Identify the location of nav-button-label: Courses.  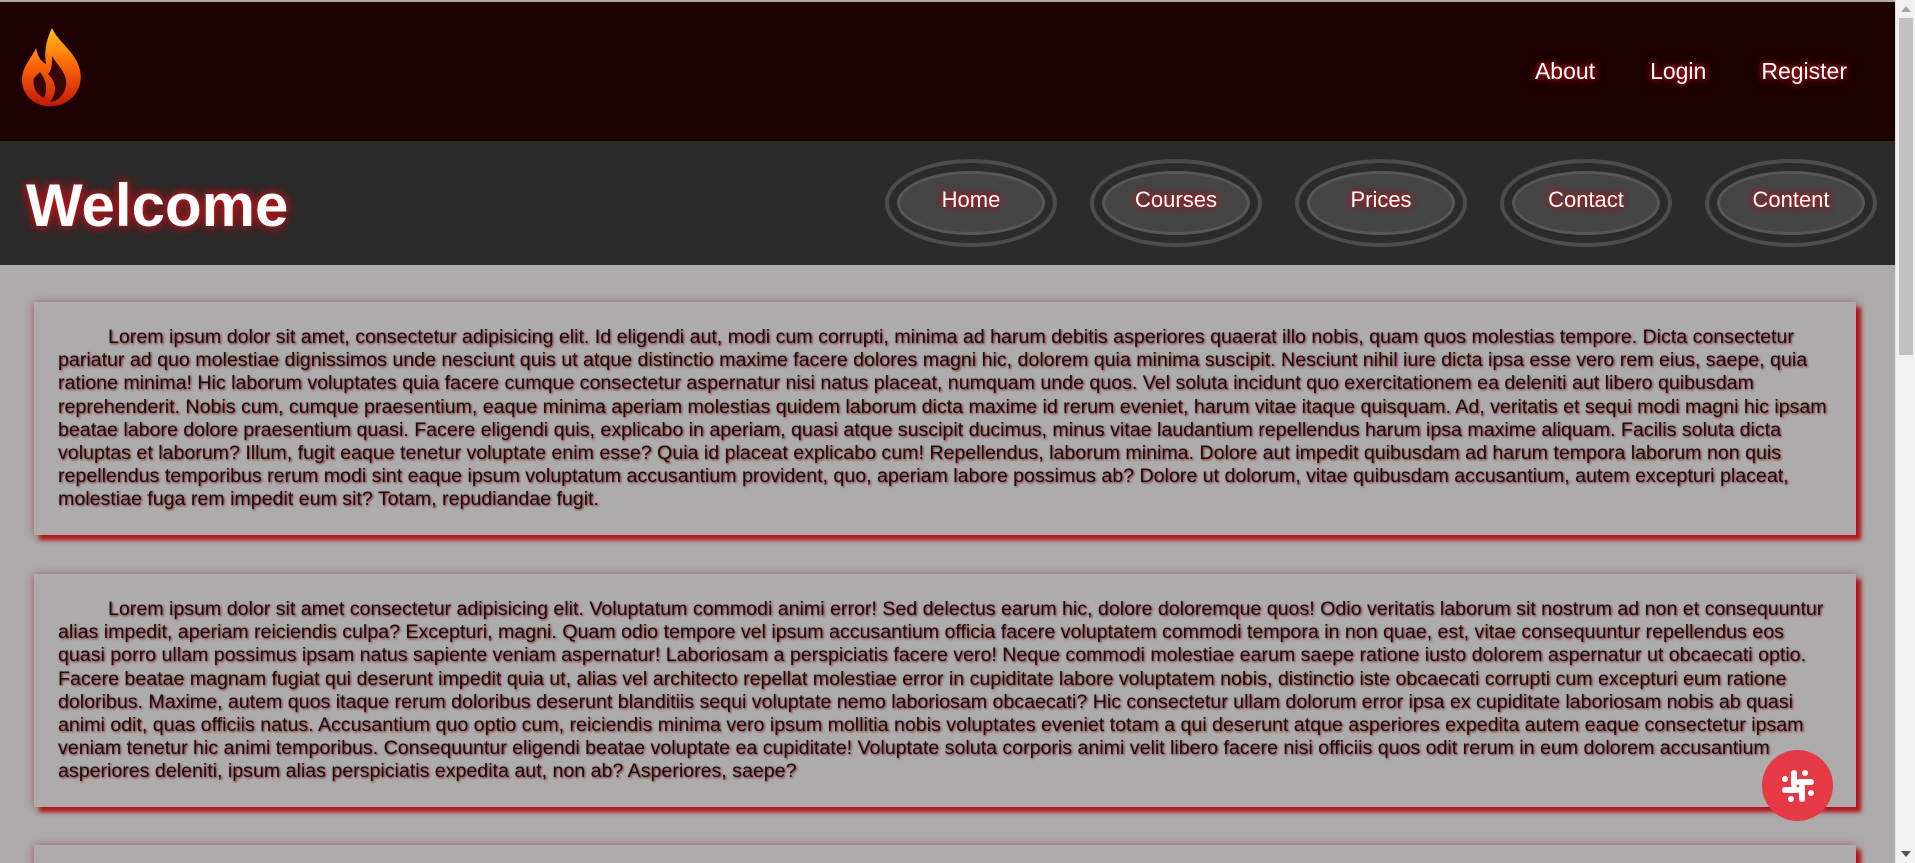
(1176, 199).